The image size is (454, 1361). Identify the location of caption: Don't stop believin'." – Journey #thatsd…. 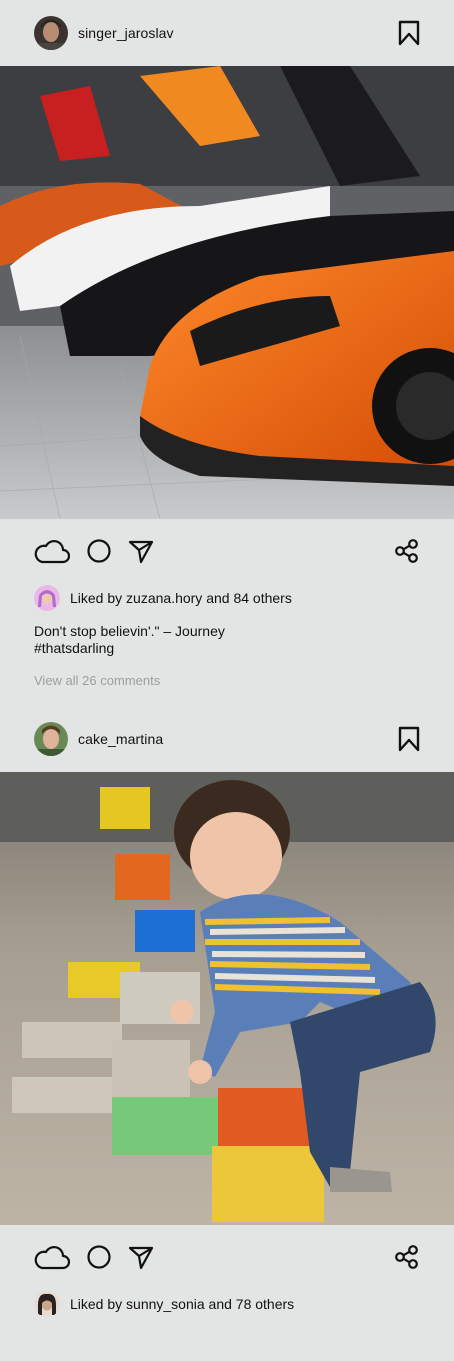
(227, 635).